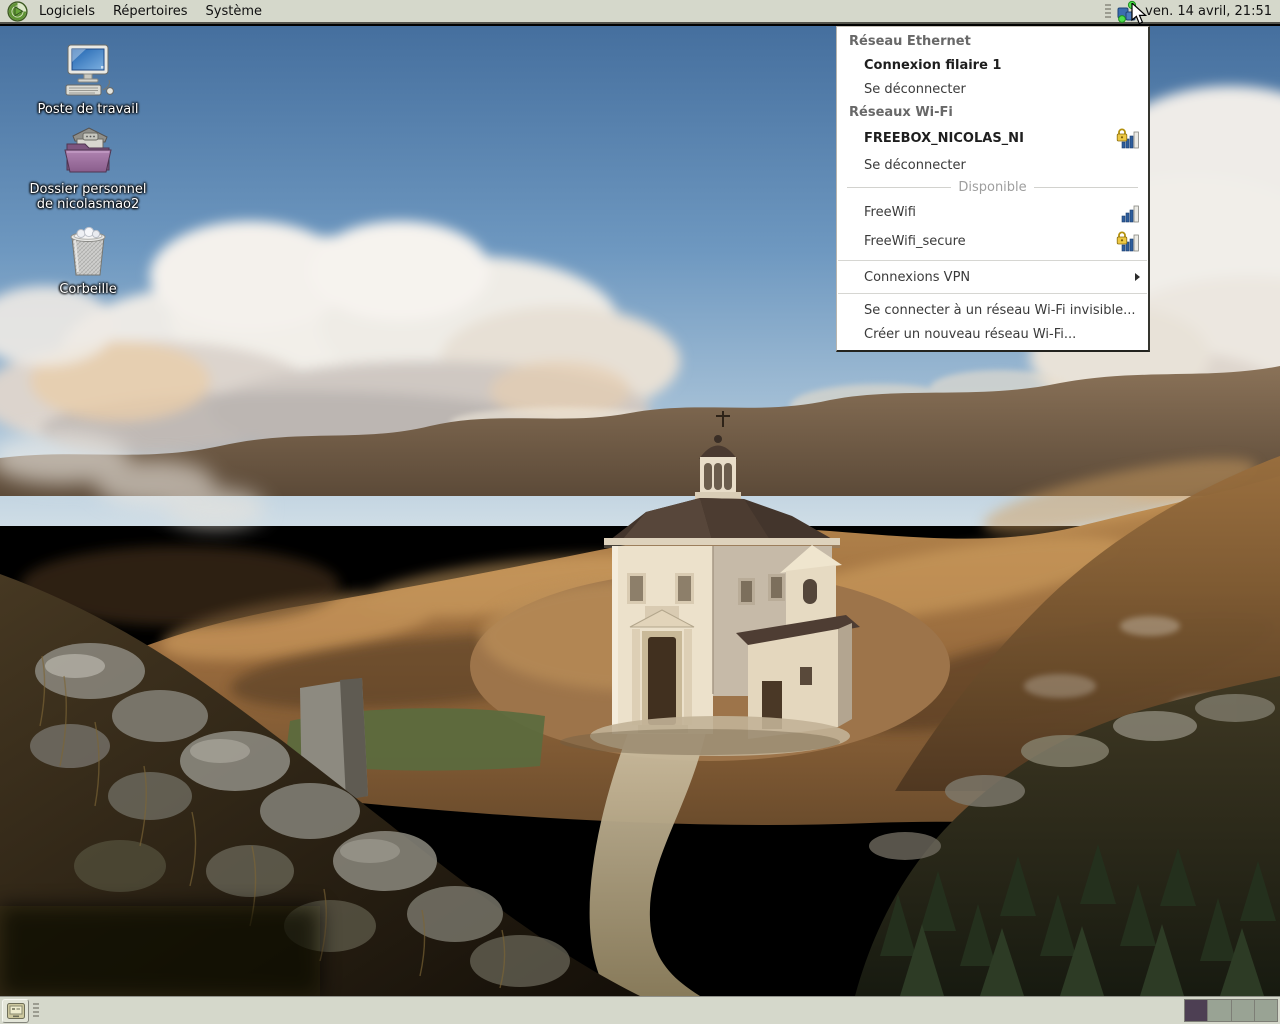 The width and height of the screenshot is (1280, 1024). Describe the element at coordinates (992, 89) in the screenshot. I see `menu-item-disconnect-wired: Se déconnecter` at that location.